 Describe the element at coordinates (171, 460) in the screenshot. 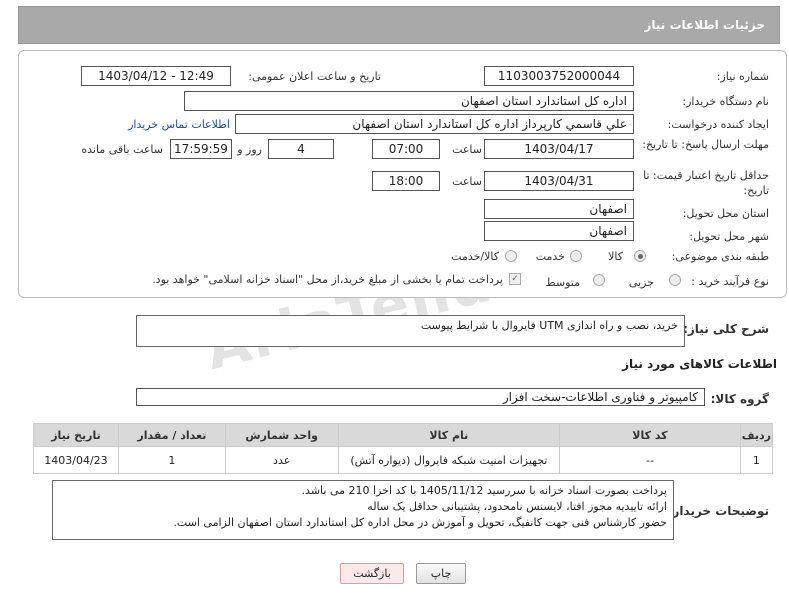

I see `cell-quantity: 1` at that location.